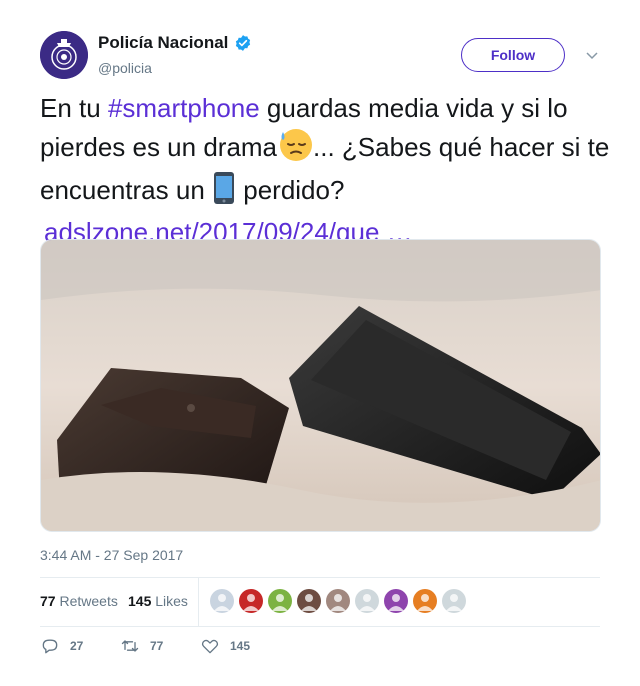 This screenshot has width=640, height=686. Describe the element at coordinates (140, 601) in the screenshot. I see `likes-count: 145` at that location.